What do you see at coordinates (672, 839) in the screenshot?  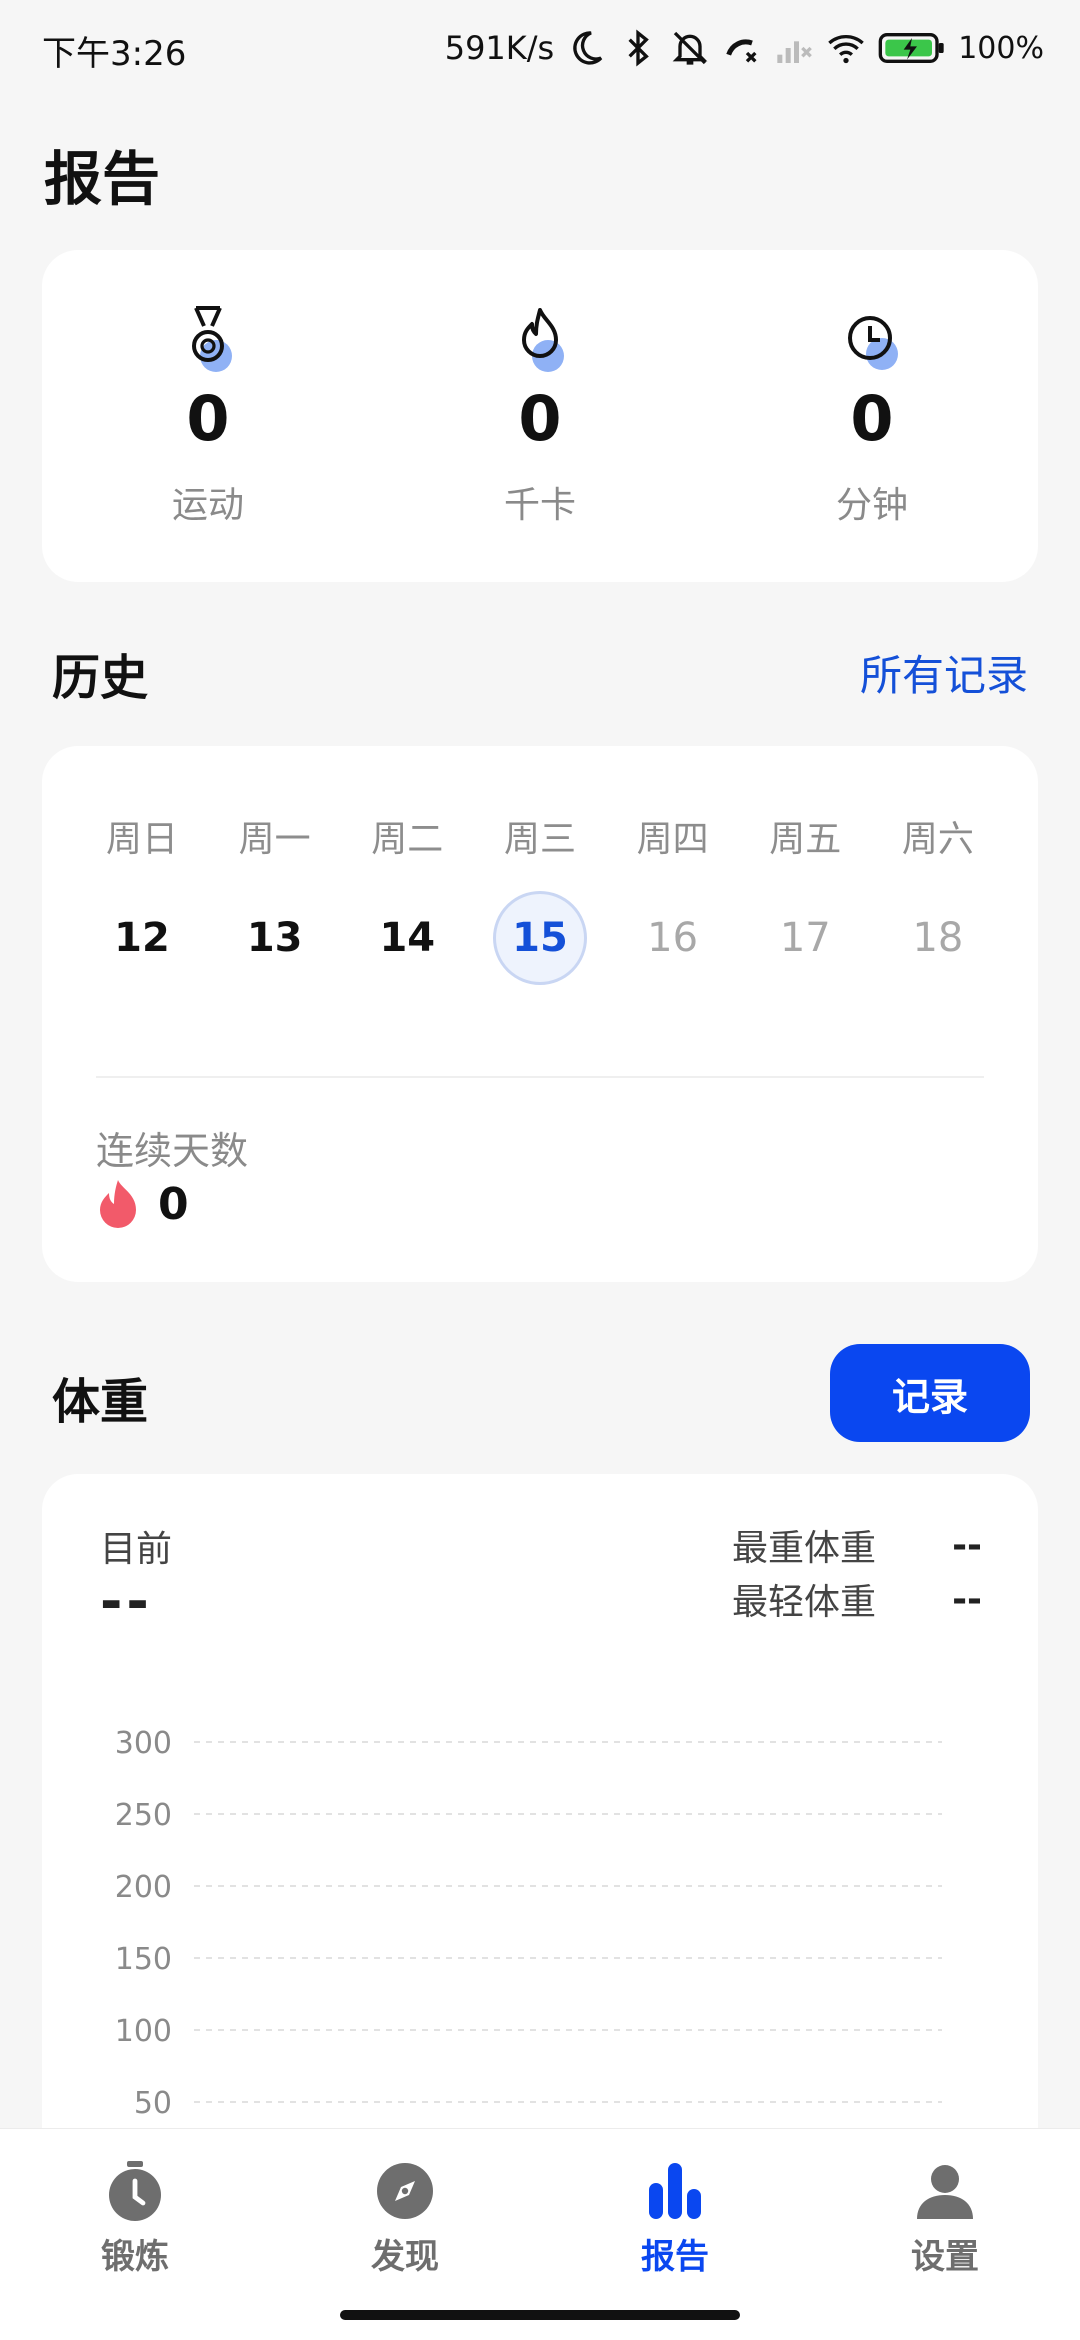 I see `weekday-label: 周四` at bounding box center [672, 839].